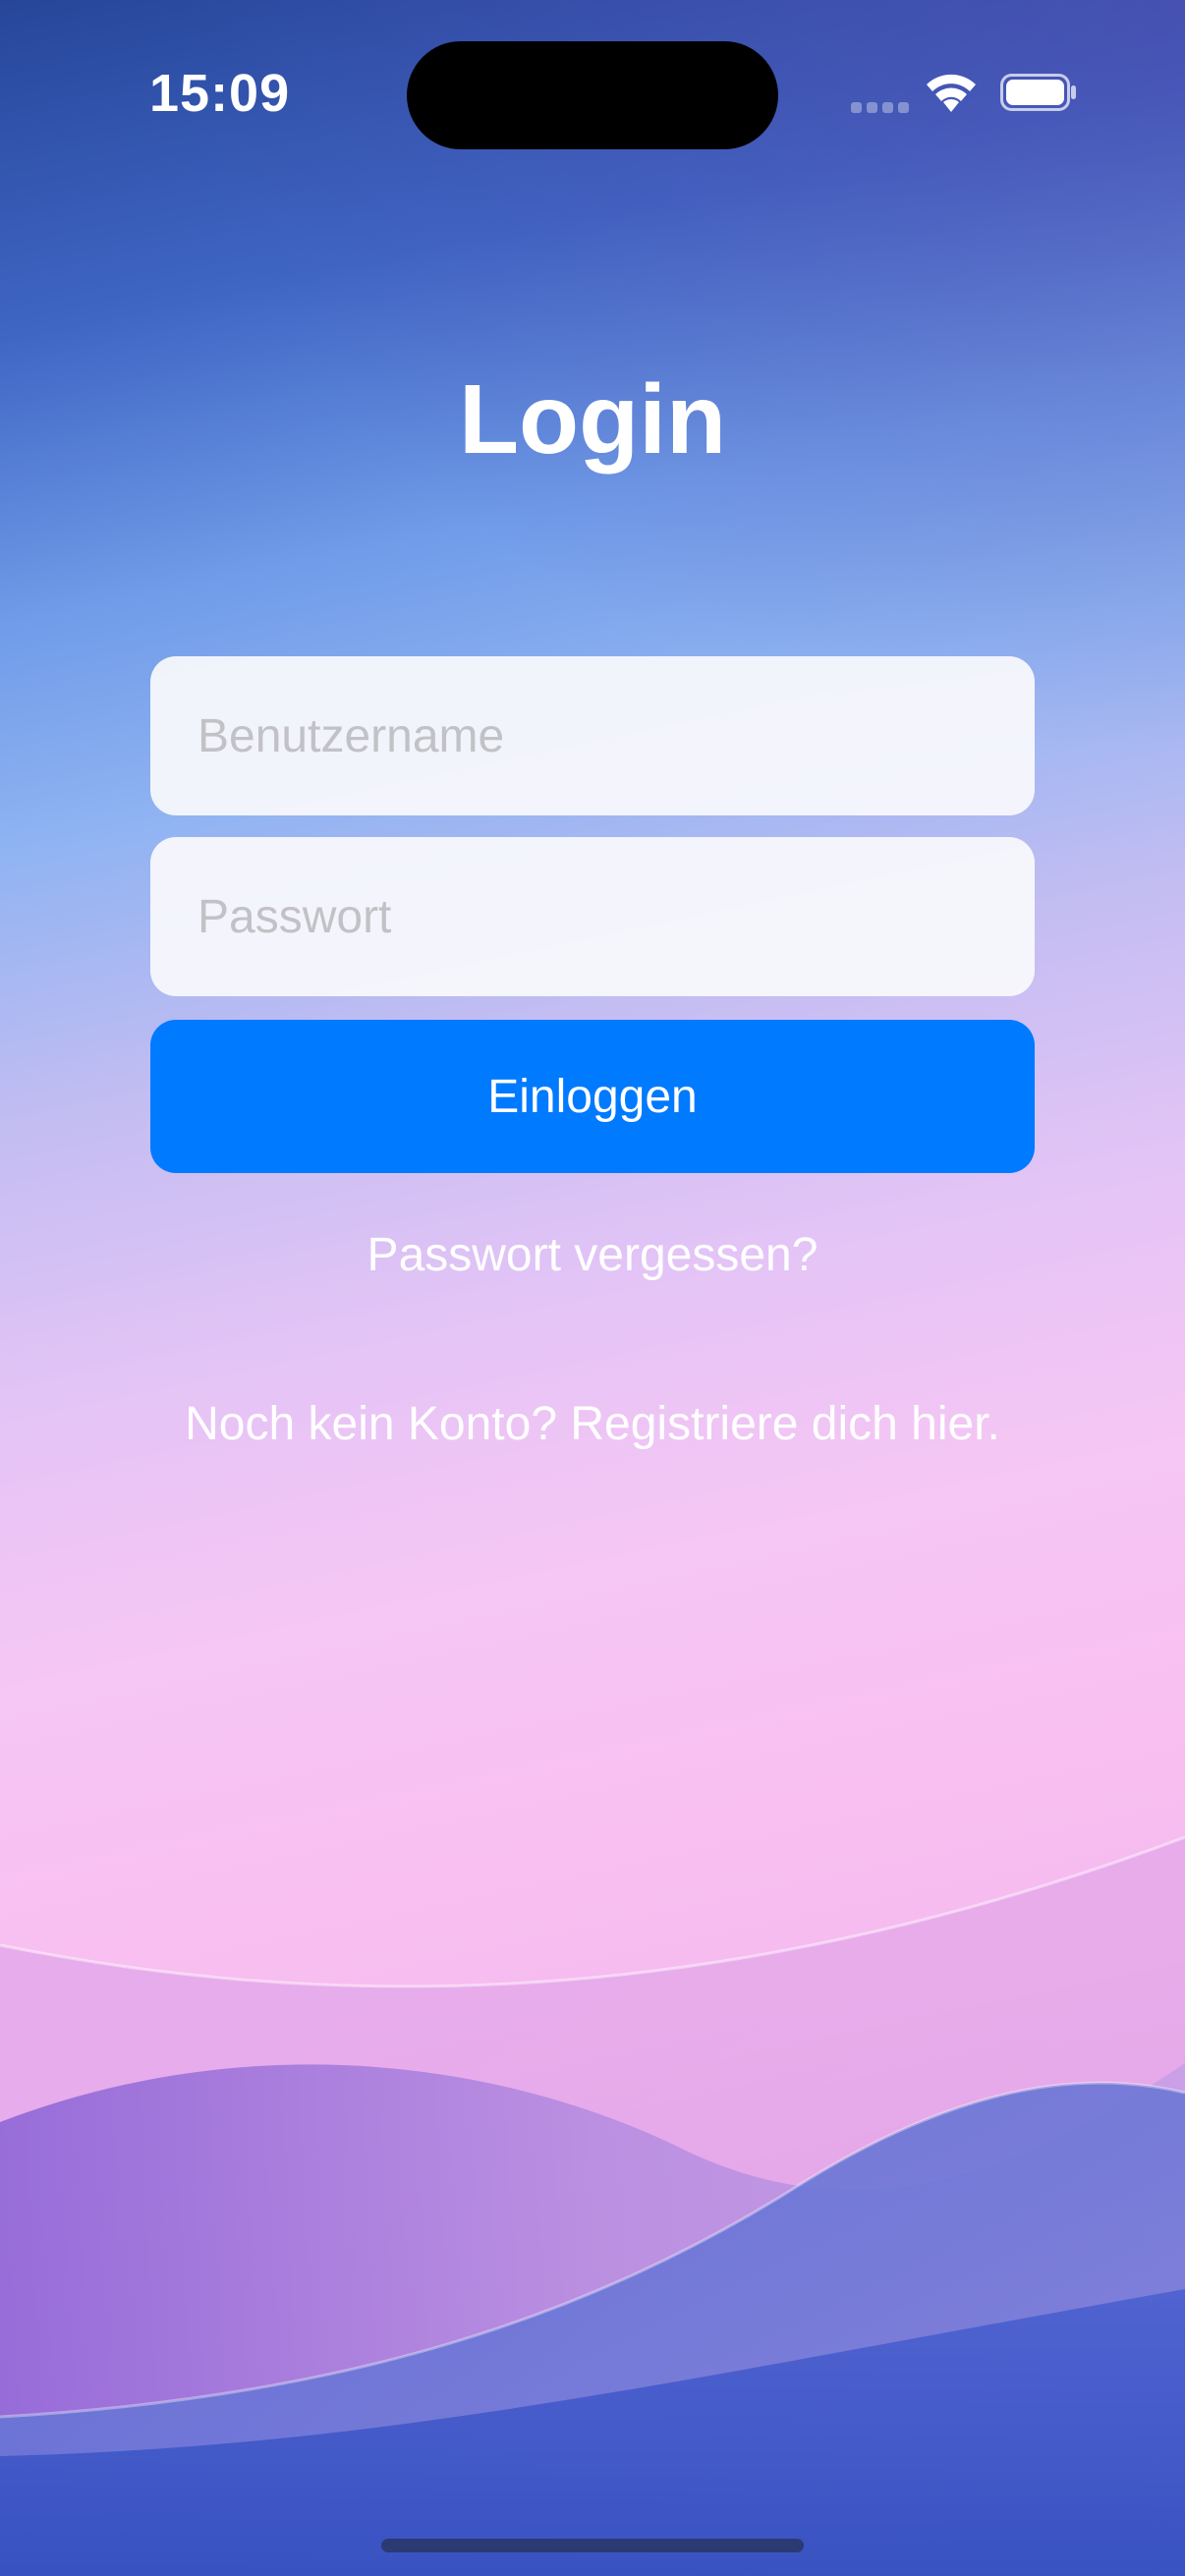 The width and height of the screenshot is (1185, 2576). I want to click on password-input, so click(592, 916).